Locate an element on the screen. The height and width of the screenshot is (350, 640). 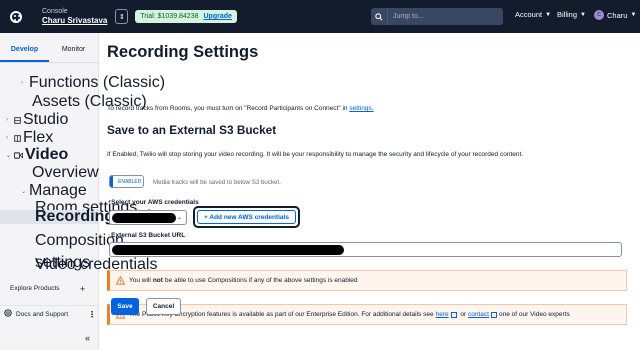
bucket-url-field-label: ·External S3 Bucket URL is located at coordinates (146, 235).